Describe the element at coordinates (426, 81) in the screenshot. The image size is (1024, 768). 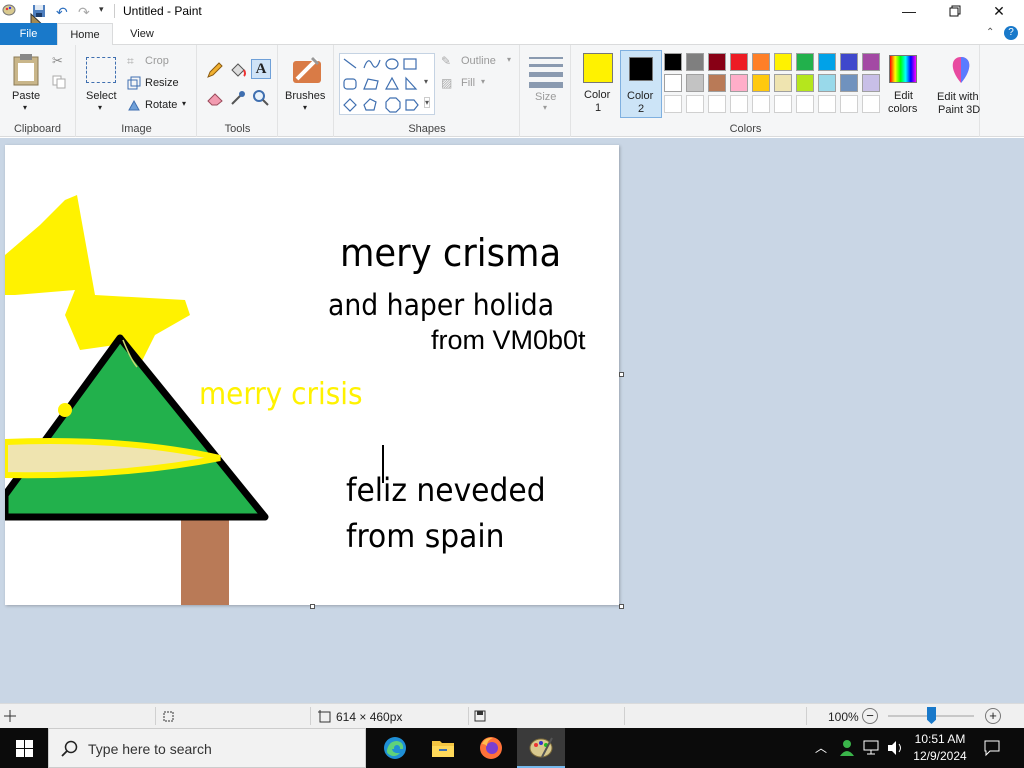
I see `shapes-scroll-up: ▾` at that location.